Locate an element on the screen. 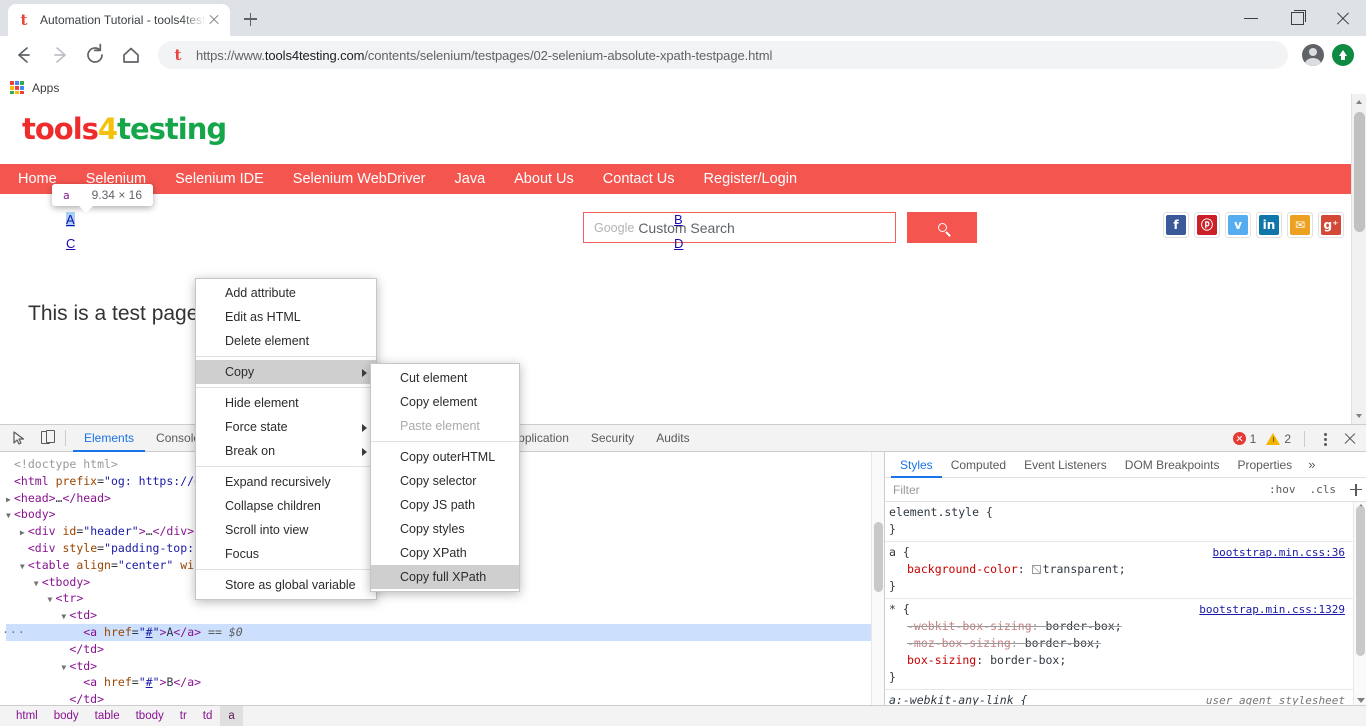  tab-close-icon is located at coordinates (214, 20).